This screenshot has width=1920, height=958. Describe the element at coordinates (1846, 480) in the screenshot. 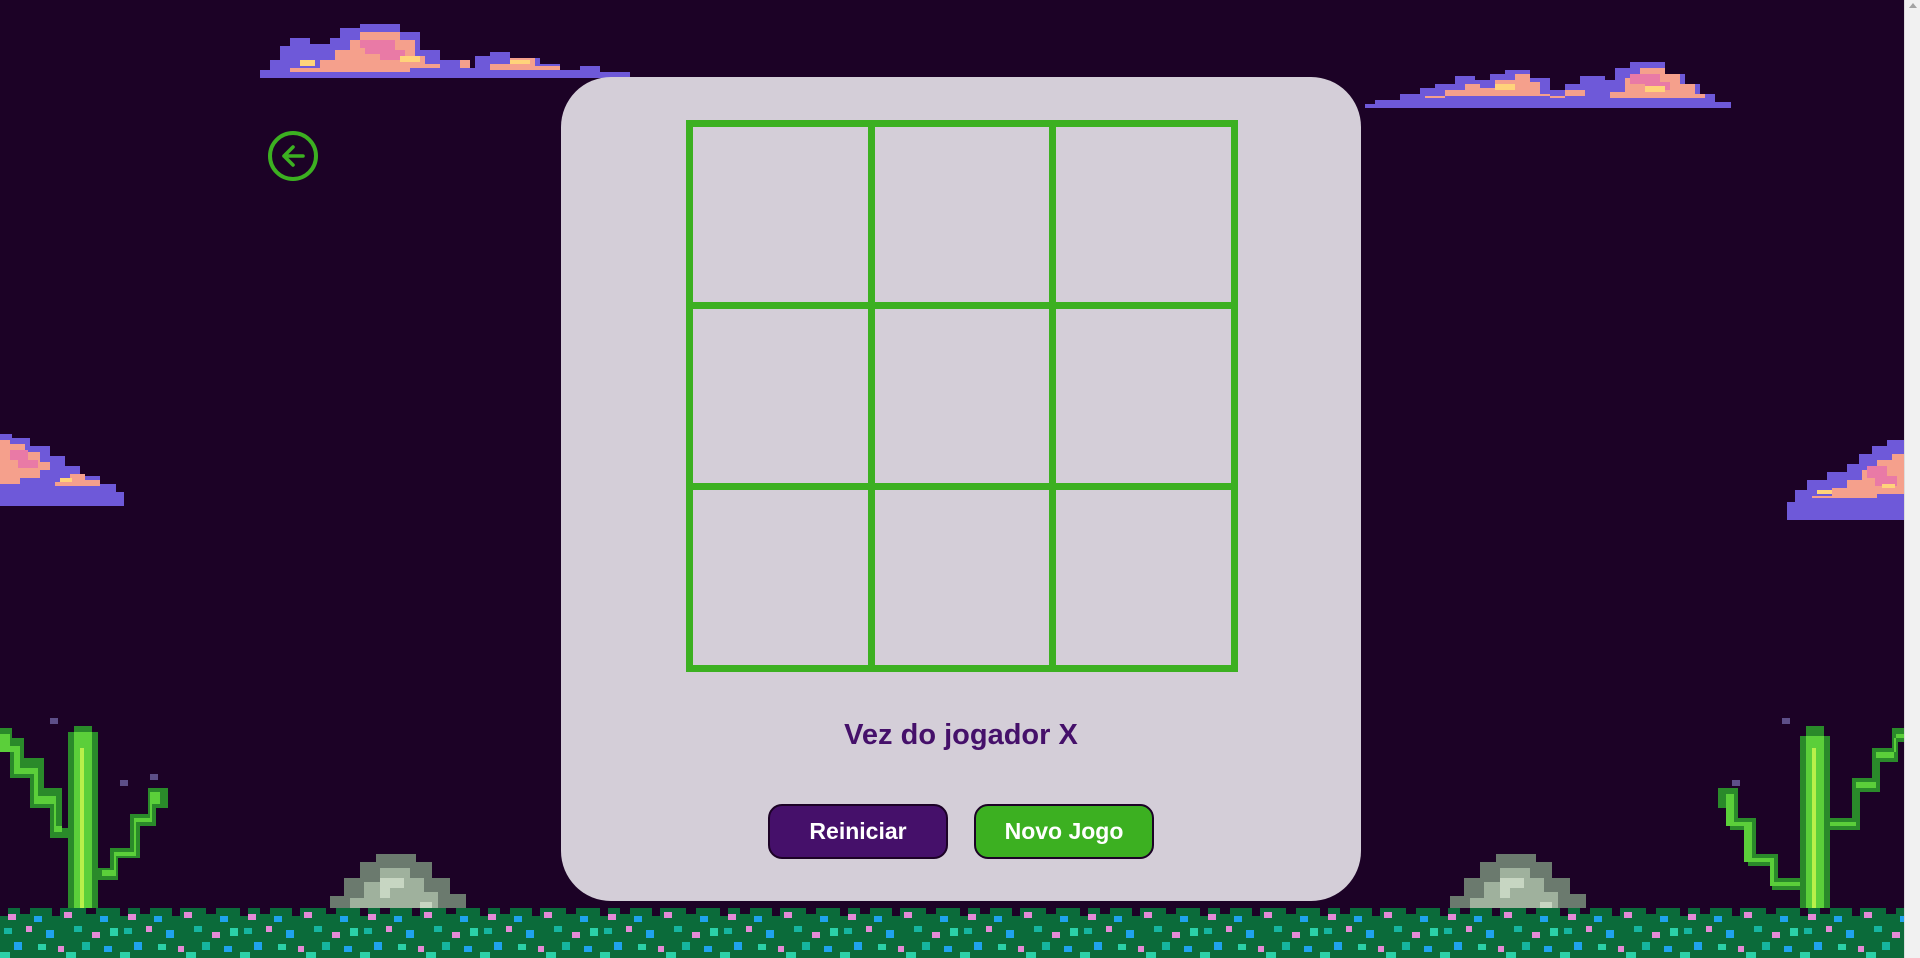

I see `cloud-mid-right` at that location.